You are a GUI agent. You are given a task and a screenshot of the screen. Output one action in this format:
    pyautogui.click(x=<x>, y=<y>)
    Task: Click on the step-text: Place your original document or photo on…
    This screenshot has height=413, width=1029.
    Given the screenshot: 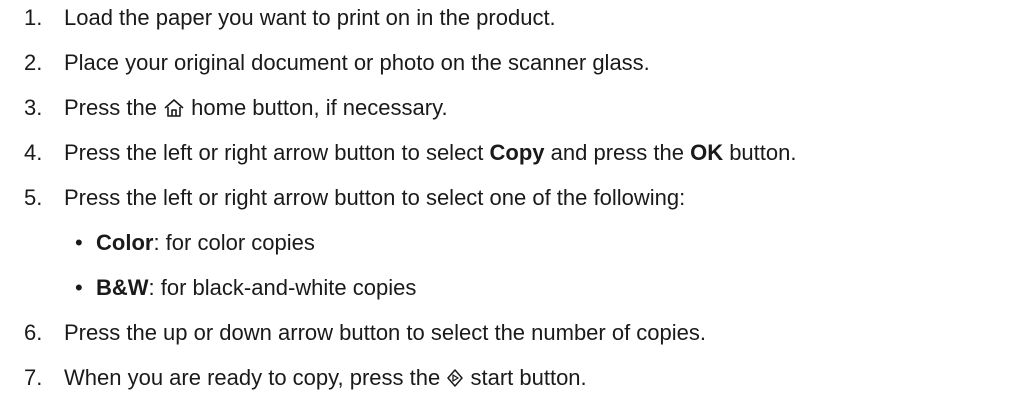 What is the action you would take?
    pyautogui.click(x=357, y=62)
    